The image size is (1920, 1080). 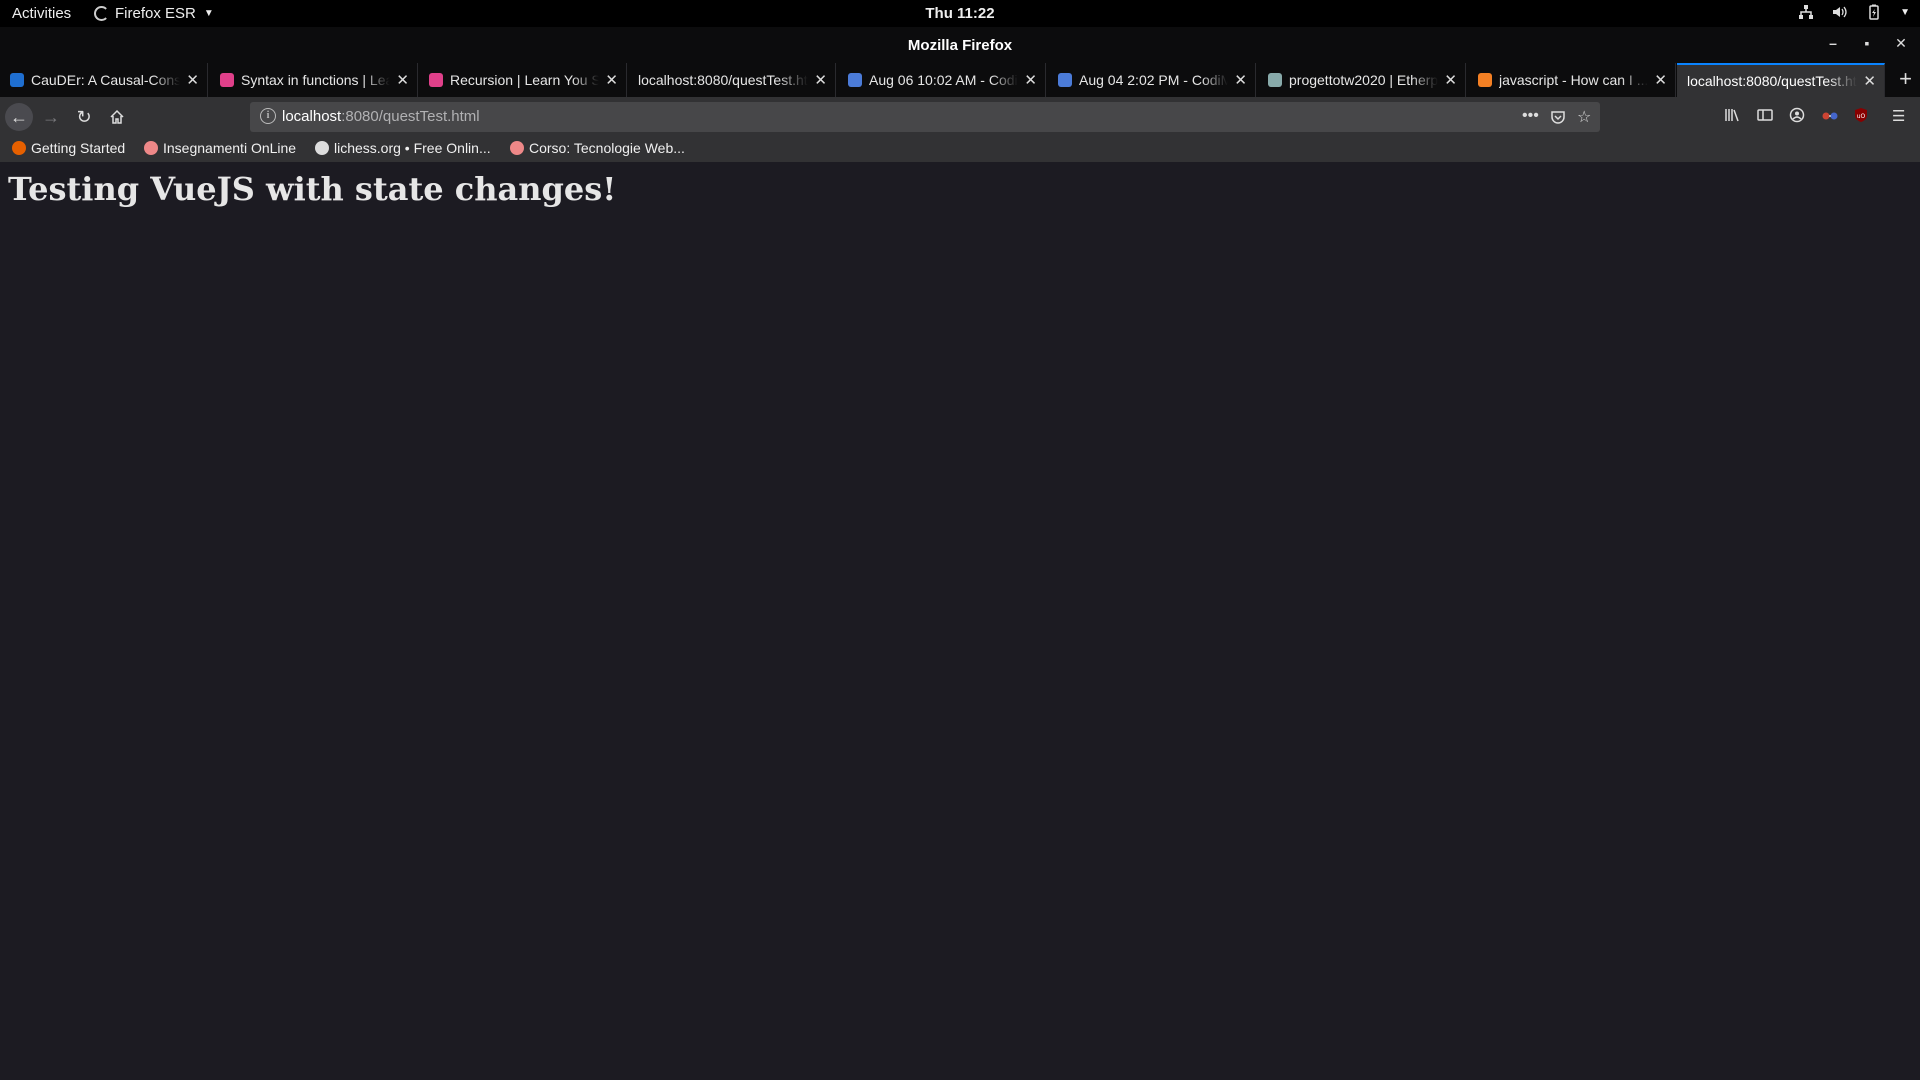 I want to click on close-window-button: ✕, so click(x=1901, y=43).